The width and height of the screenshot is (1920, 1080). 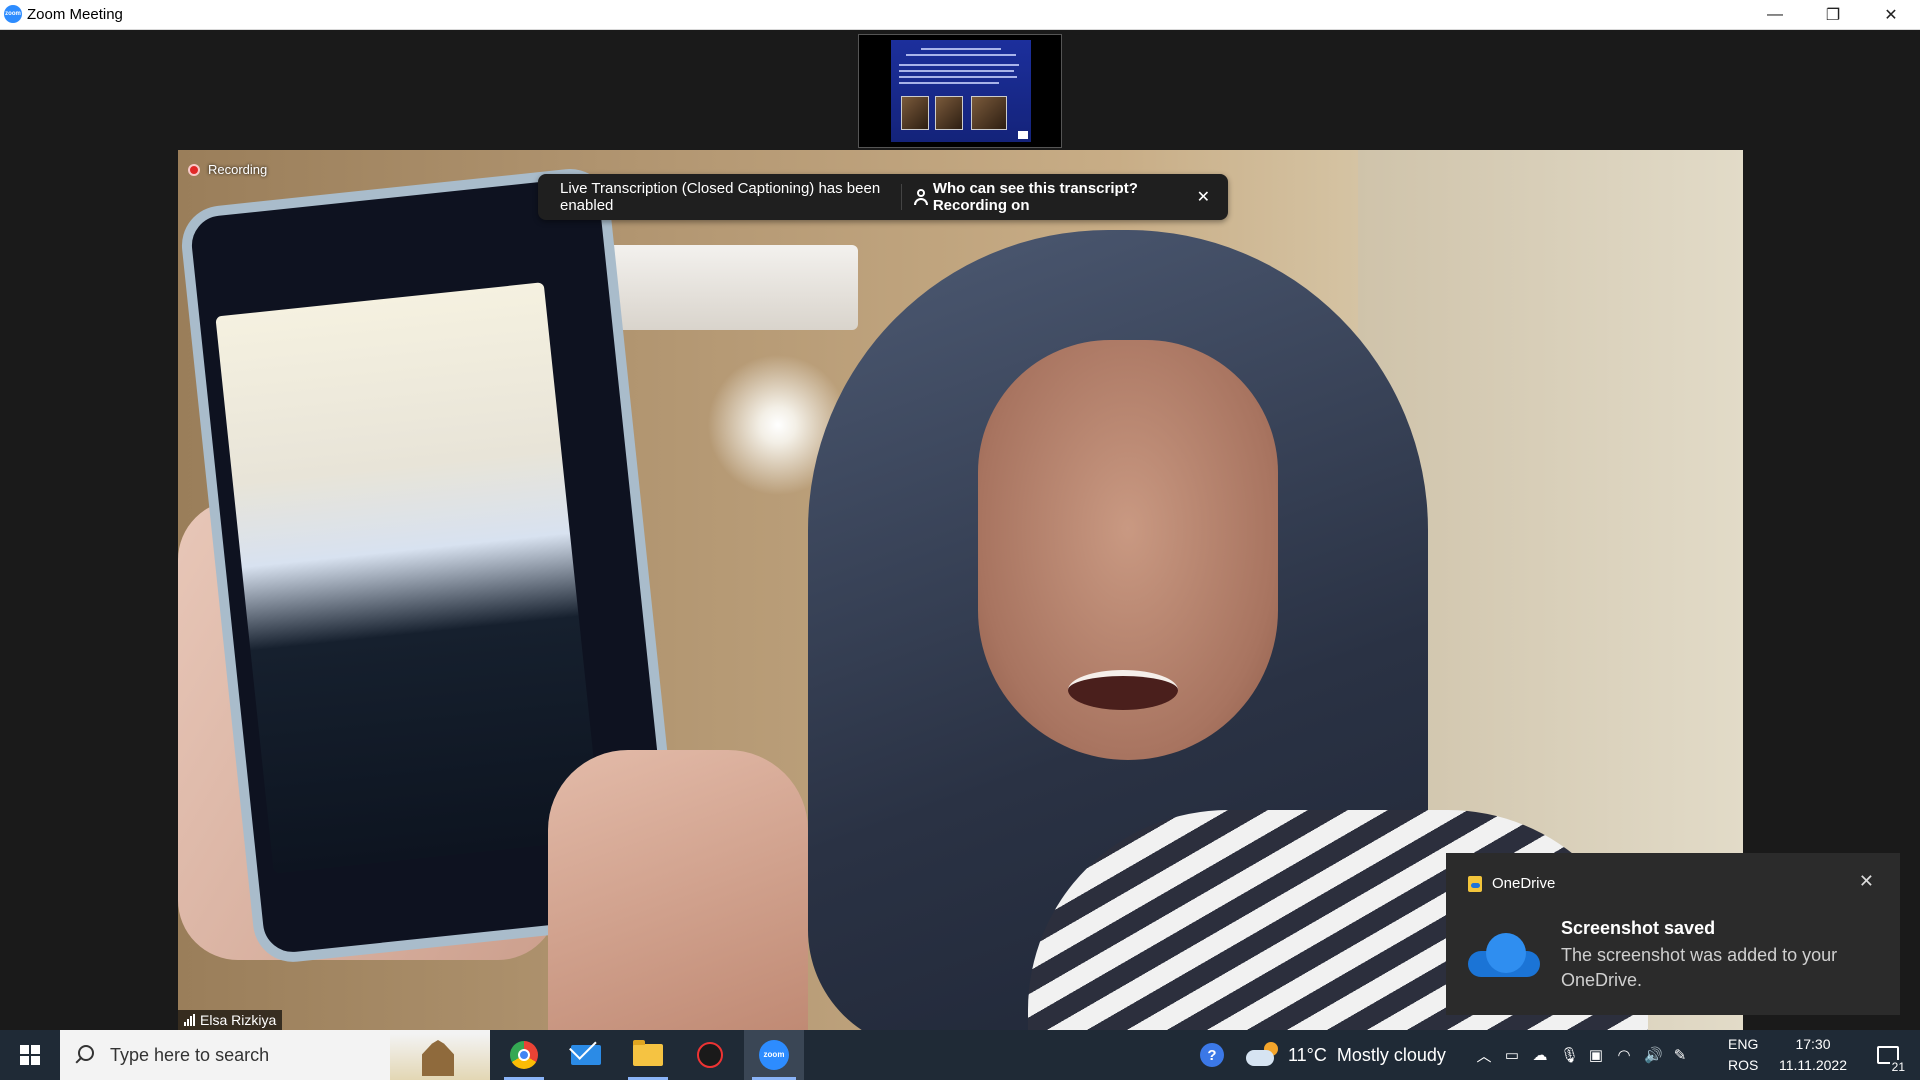 I want to click on participant-name-tag: Elsa Rizkiya, so click(x=230, y=1020).